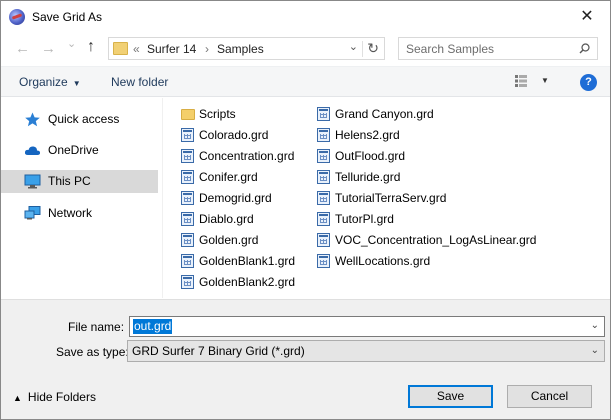 The image size is (611, 420). Describe the element at coordinates (79, 198) in the screenshot. I see `navigation-pane: Quick access OneDrive This PC Network` at that location.